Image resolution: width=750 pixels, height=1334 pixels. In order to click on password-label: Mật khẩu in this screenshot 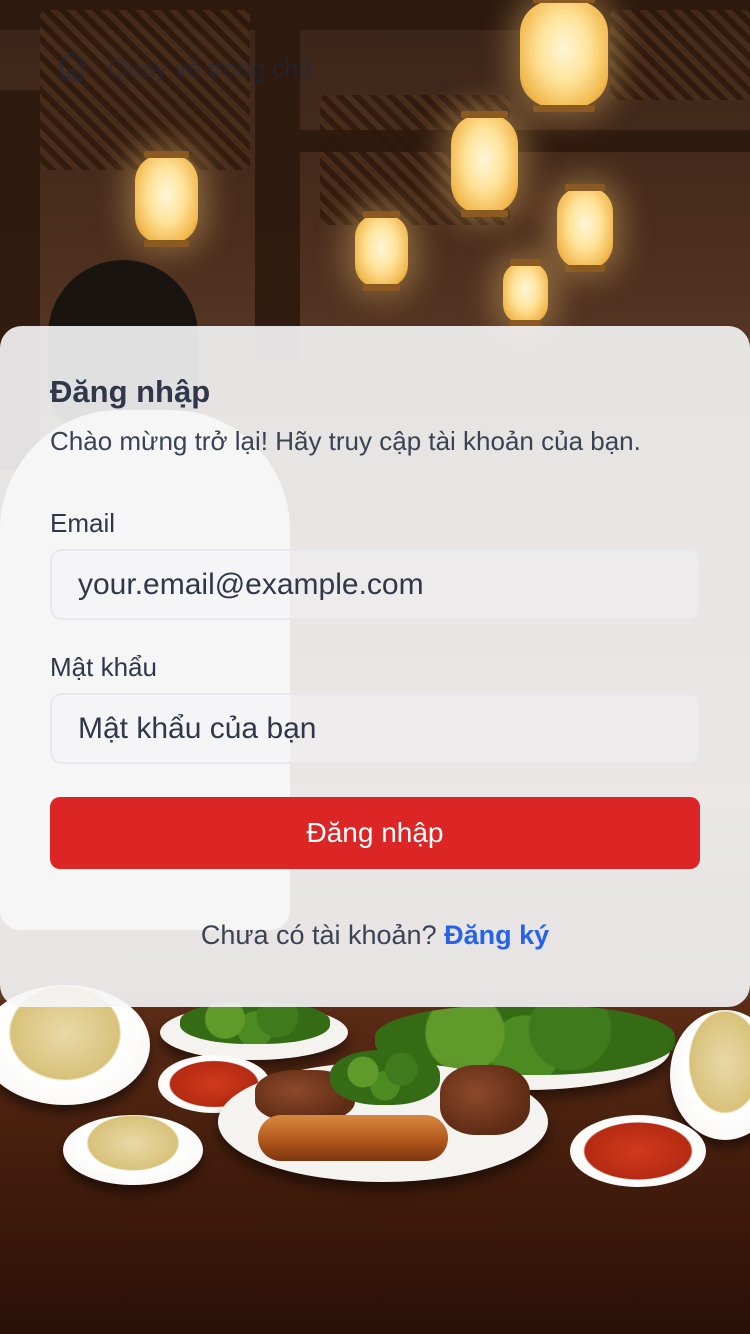, I will do `click(103, 667)`.